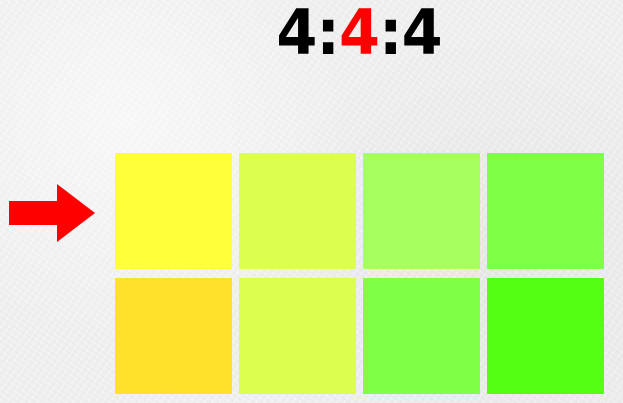 The height and width of the screenshot is (403, 623). Describe the element at coordinates (422, 34) in the screenshot. I see `ratio-part-chroma: 4` at that location.